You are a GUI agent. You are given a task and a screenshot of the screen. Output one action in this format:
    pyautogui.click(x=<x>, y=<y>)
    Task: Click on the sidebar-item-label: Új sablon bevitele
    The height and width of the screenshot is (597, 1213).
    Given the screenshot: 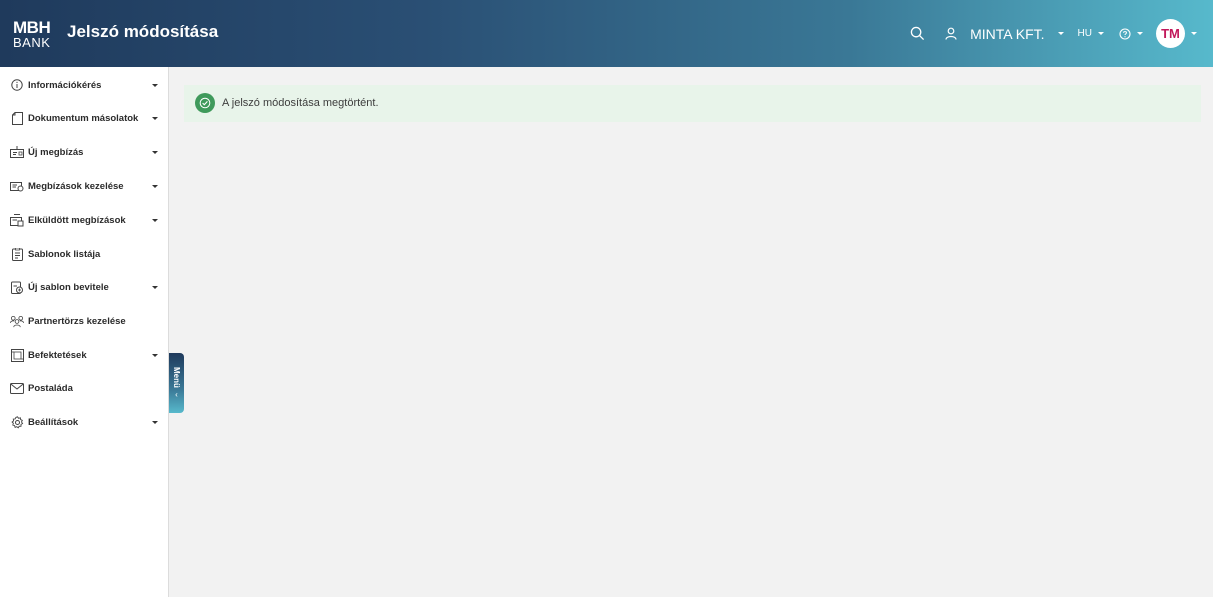 What is the action you would take?
    pyautogui.click(x=68, y=287)
    